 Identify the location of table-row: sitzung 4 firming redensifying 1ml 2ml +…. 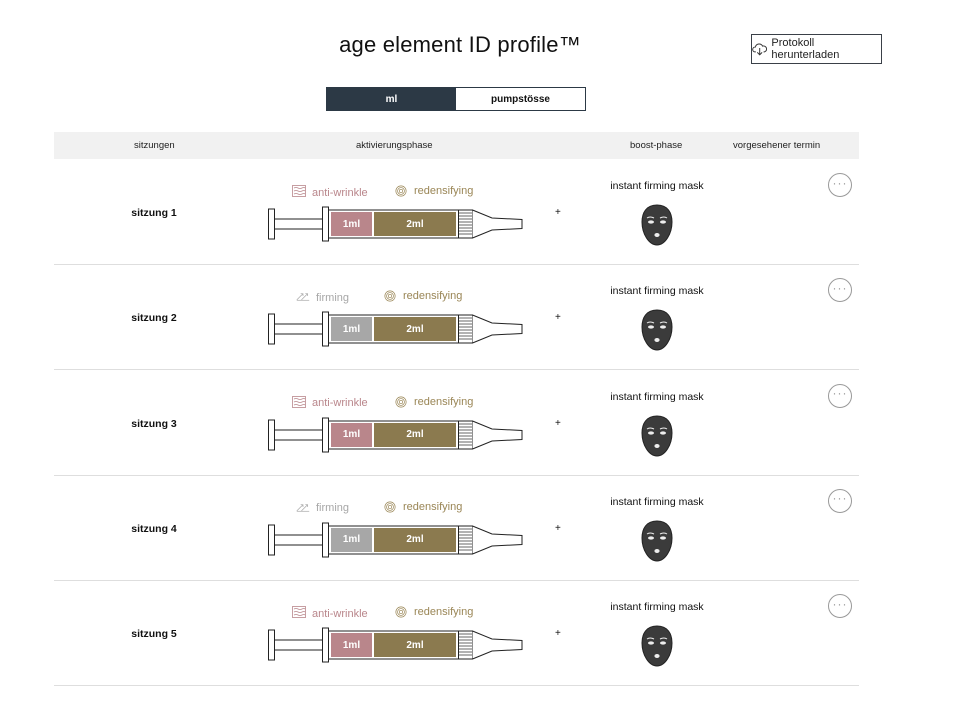
(456, 528).